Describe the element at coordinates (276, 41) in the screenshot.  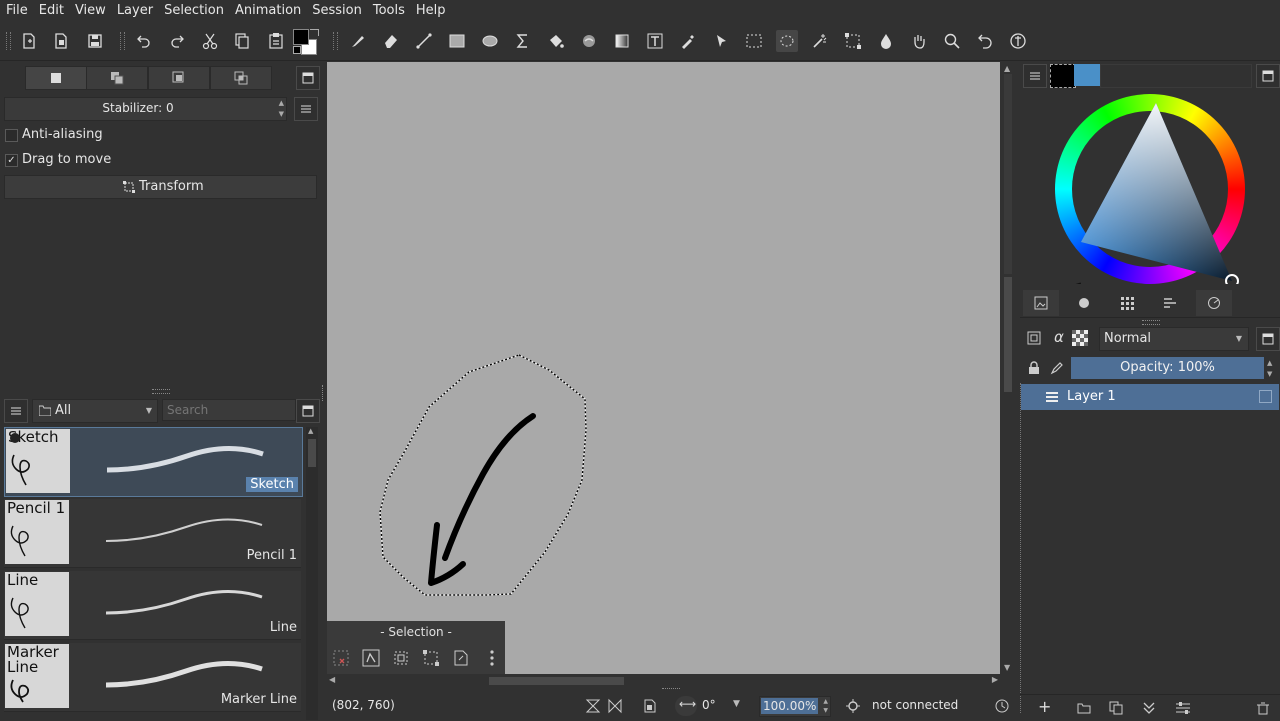
I see `paste-icon` at that location.